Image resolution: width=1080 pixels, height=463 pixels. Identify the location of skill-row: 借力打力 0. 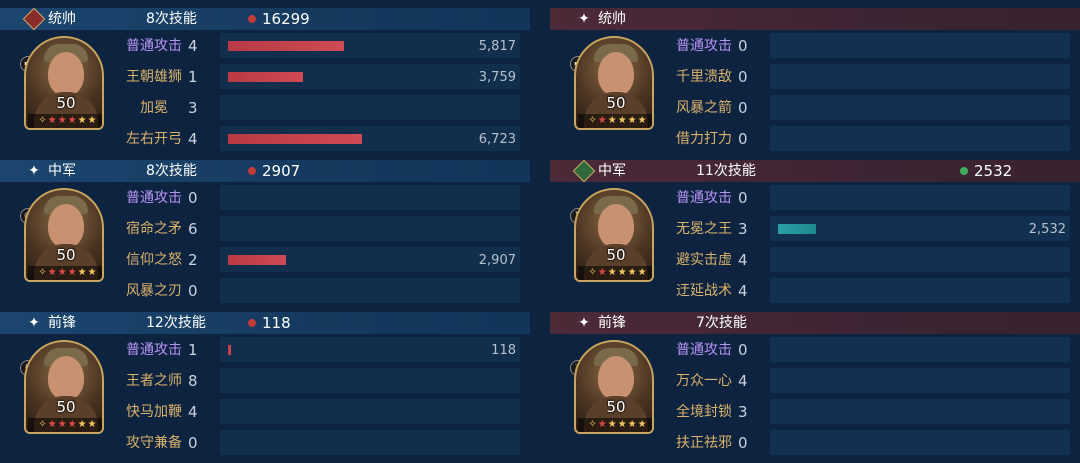
(868, 139).